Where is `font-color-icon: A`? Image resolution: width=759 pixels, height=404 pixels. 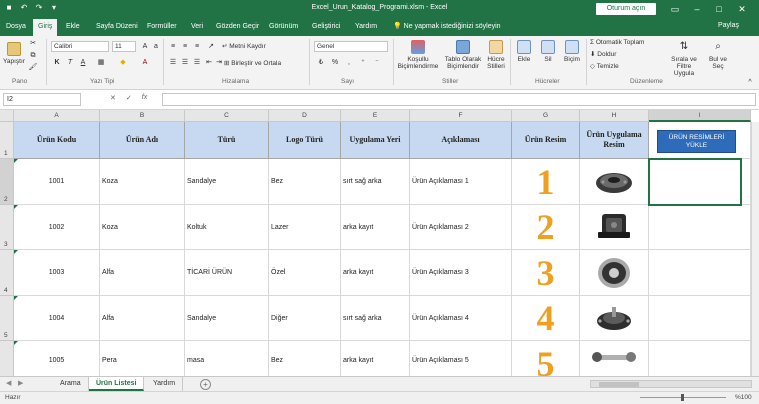
font-color-icon: A is located at coordinates (145, 63).